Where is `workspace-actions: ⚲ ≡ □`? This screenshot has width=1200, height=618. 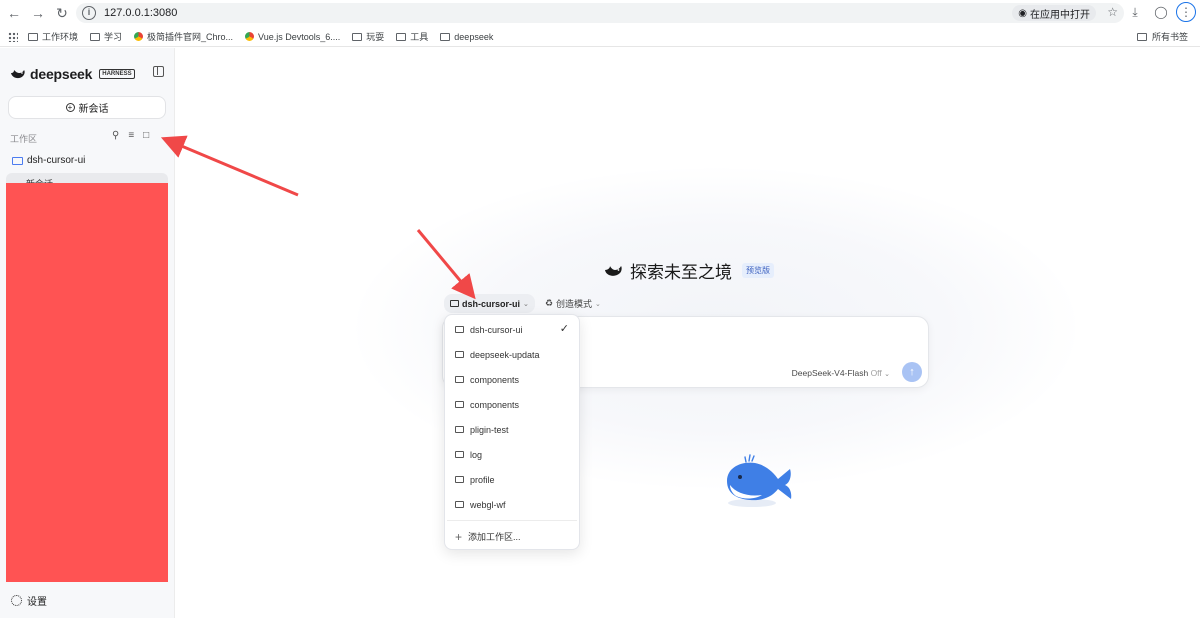 workspace-actions: ⚲ ≡ □ is located at coordinates (130, 135).